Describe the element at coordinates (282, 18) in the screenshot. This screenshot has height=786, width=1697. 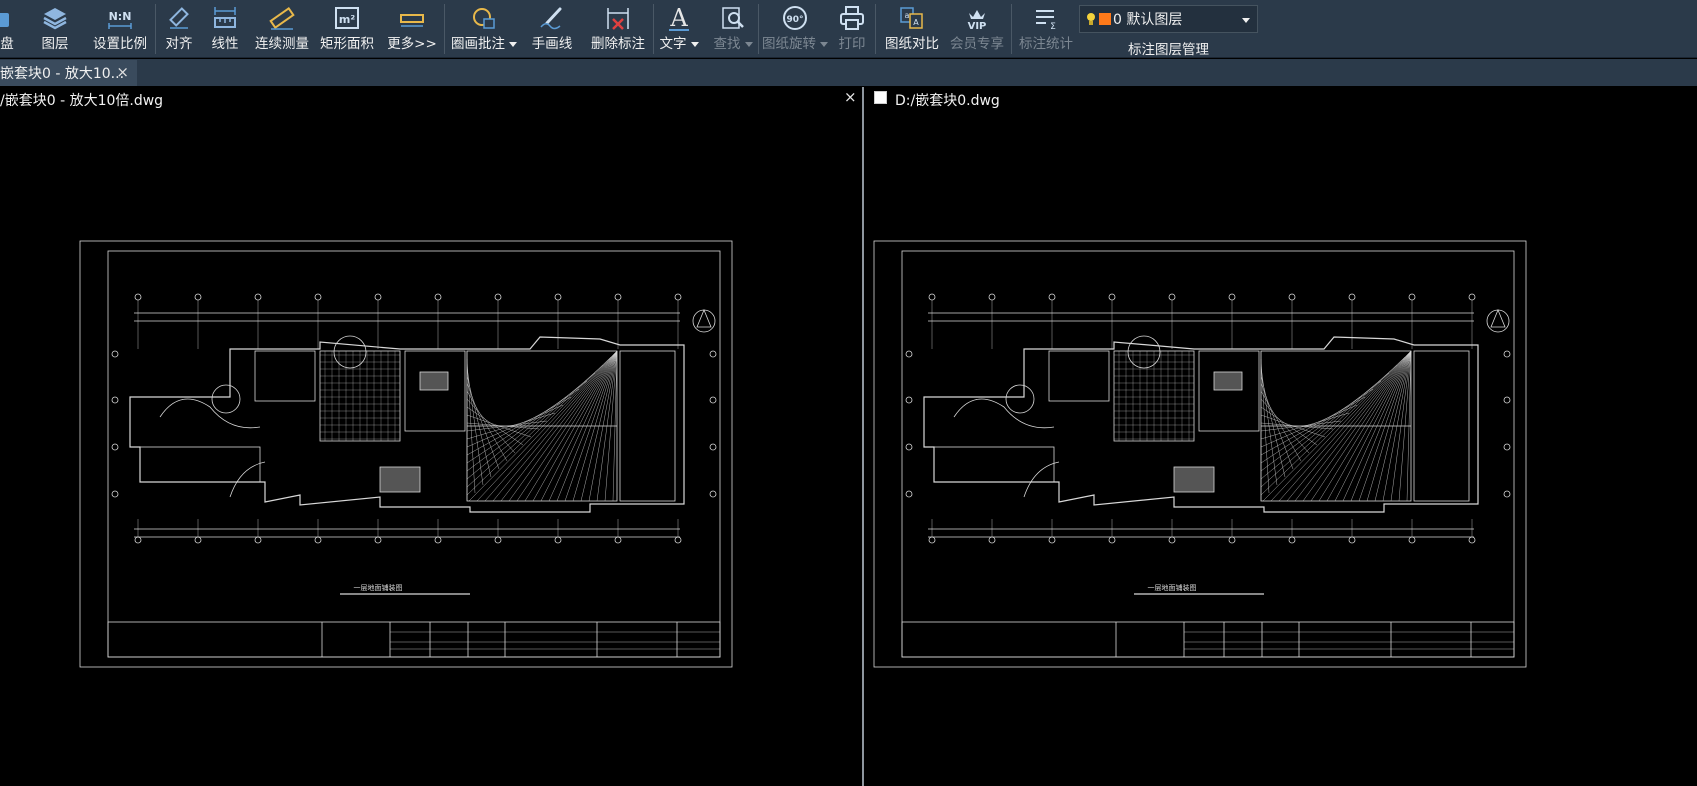
I see `continuous-measure-icon` at that location.